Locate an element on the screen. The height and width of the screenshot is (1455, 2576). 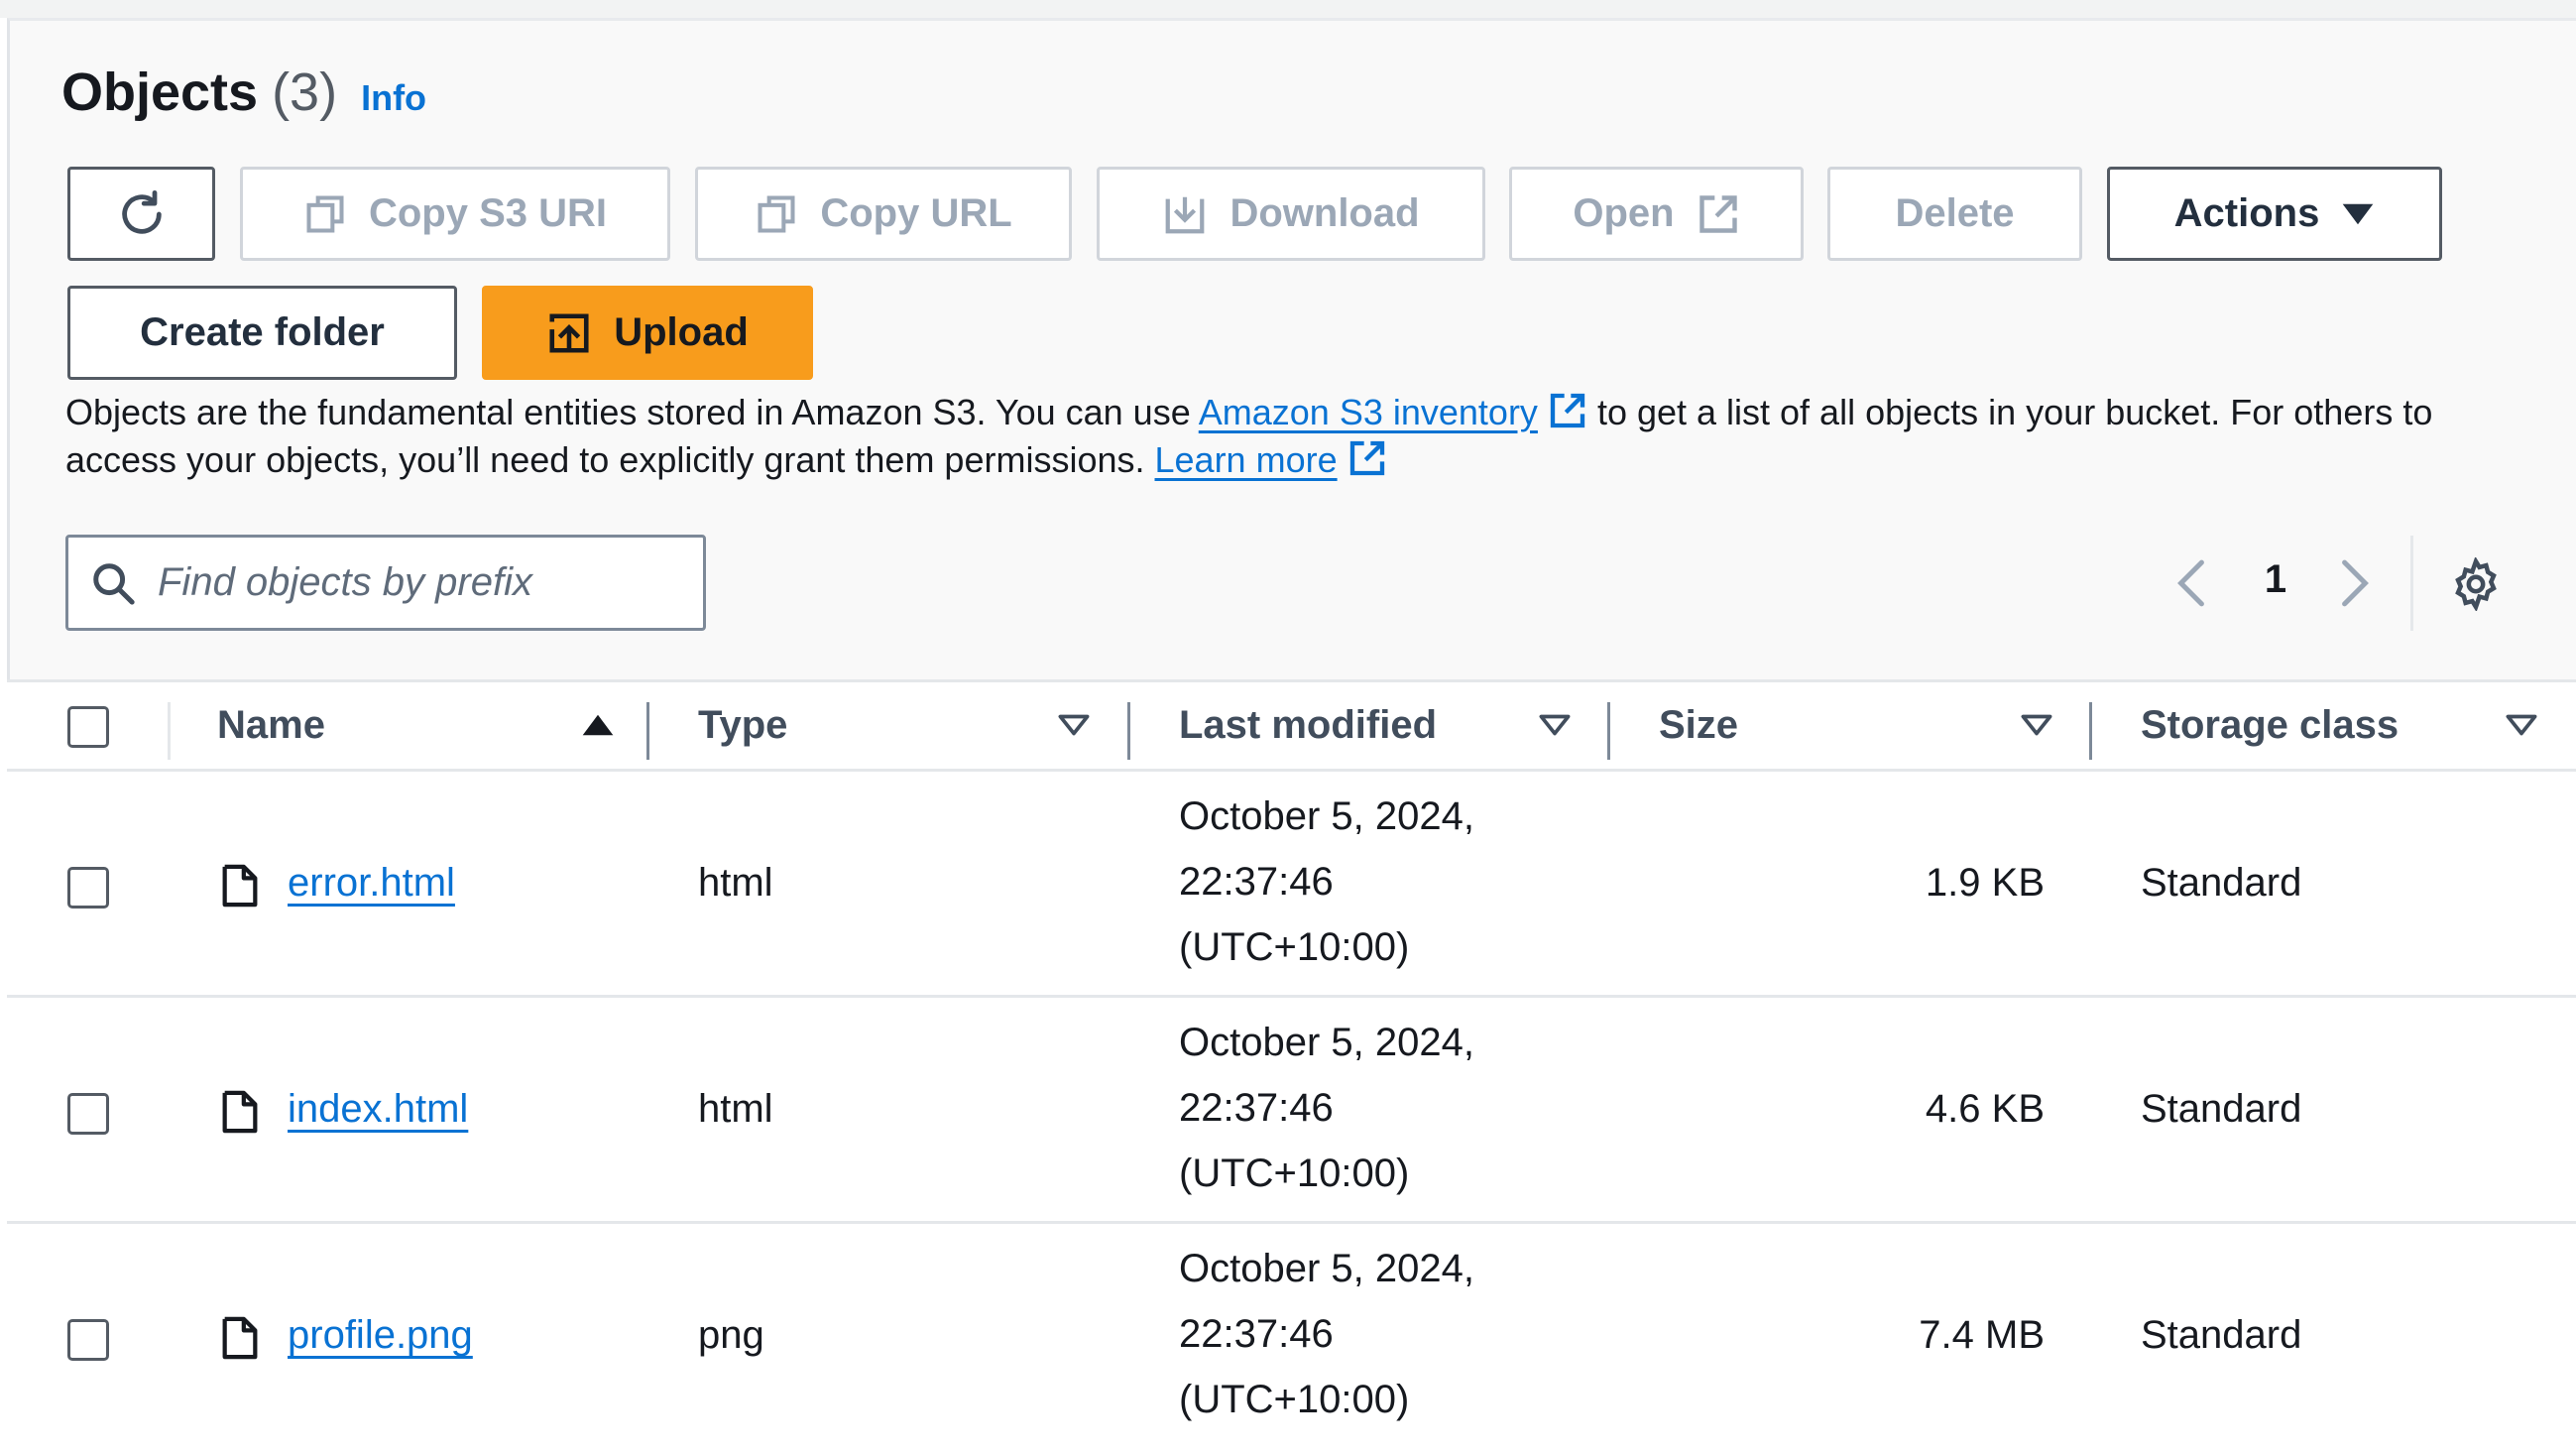
object-name-link: error.html is located at coordinates (371, 883).